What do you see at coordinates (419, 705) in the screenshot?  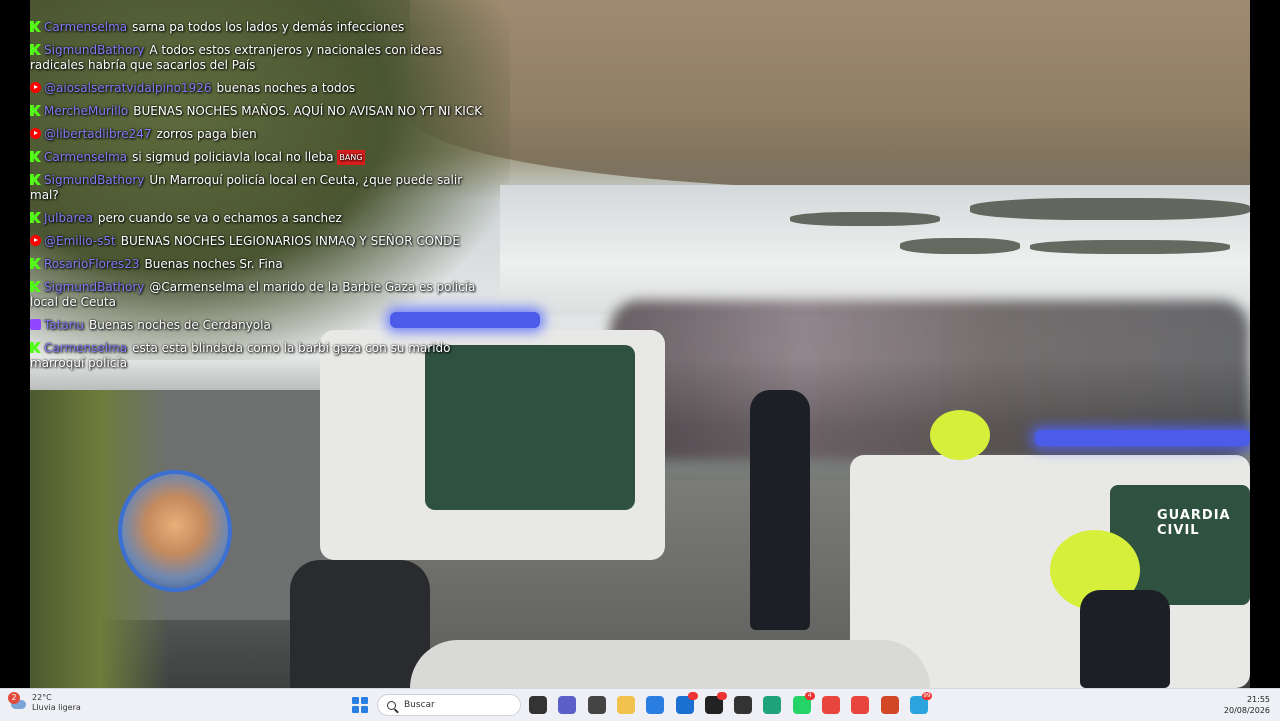 I see `search-placeholder: Buscar` at bounding box center [419, 705].